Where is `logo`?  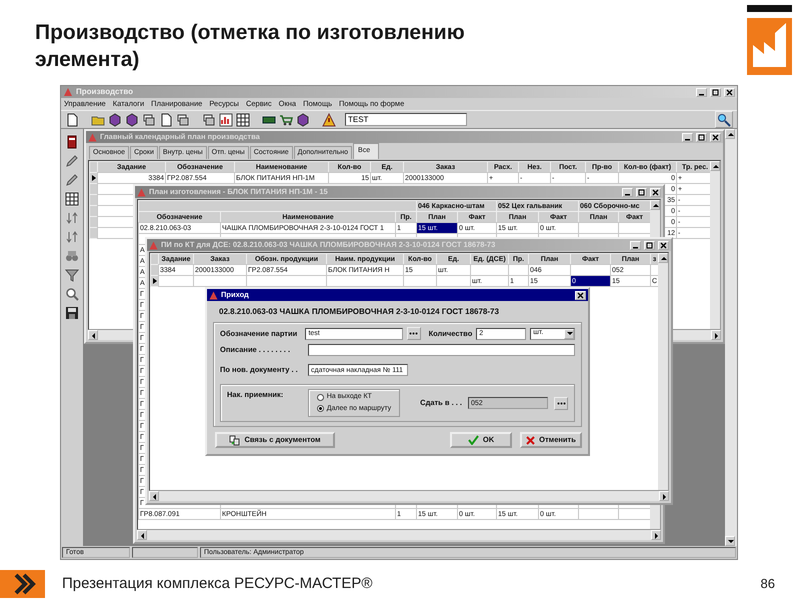
logo is located at coordinates (769, 40).